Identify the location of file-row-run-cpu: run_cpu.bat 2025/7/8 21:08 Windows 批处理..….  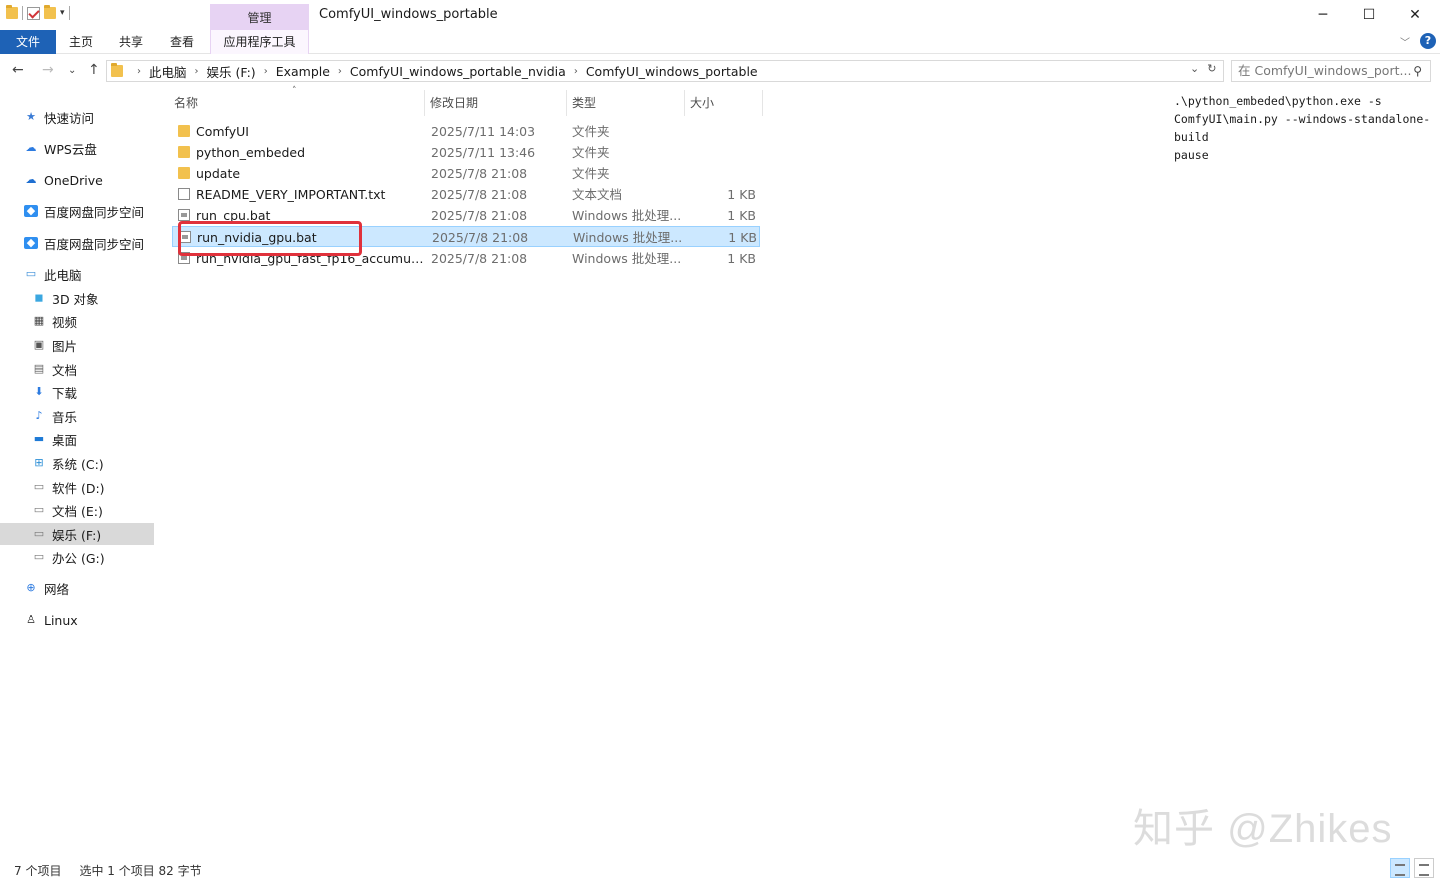
(466, 215).